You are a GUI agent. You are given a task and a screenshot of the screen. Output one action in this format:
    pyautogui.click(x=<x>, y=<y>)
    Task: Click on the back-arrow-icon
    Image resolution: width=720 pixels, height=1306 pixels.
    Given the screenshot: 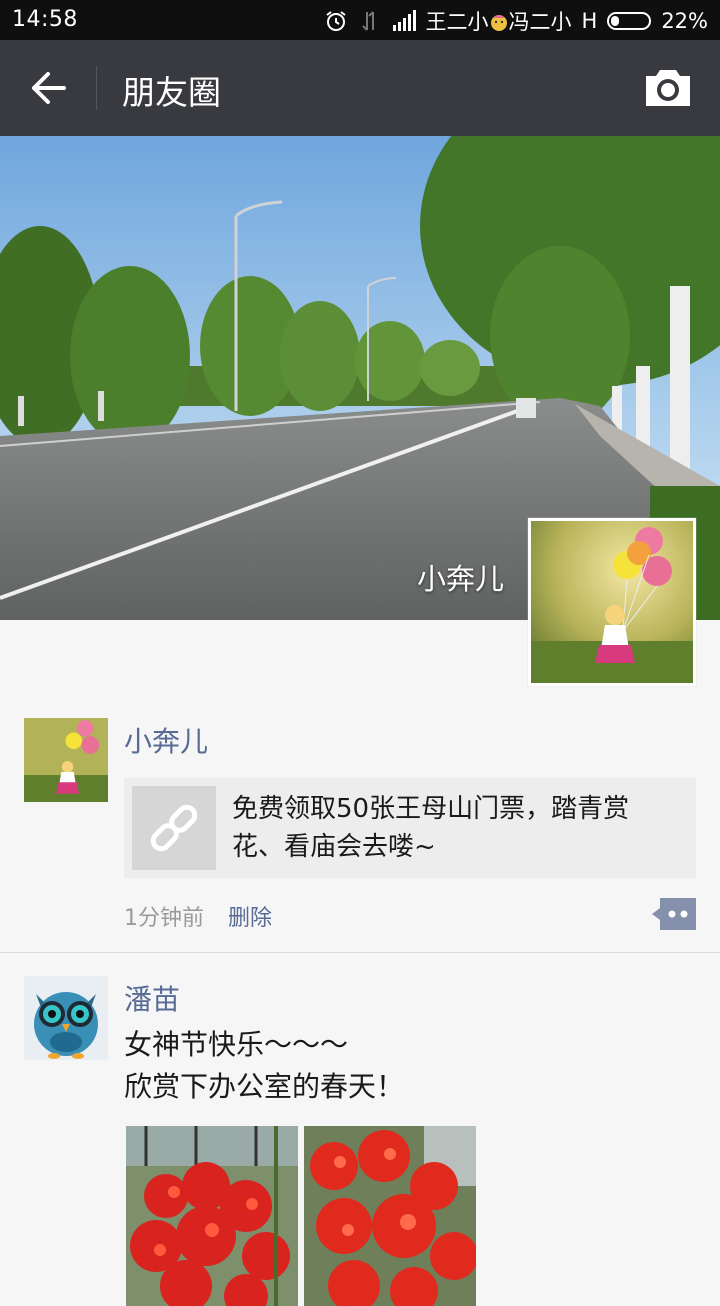 What is the action you would take?
    pyautogui.click(x=48, y=88)
    